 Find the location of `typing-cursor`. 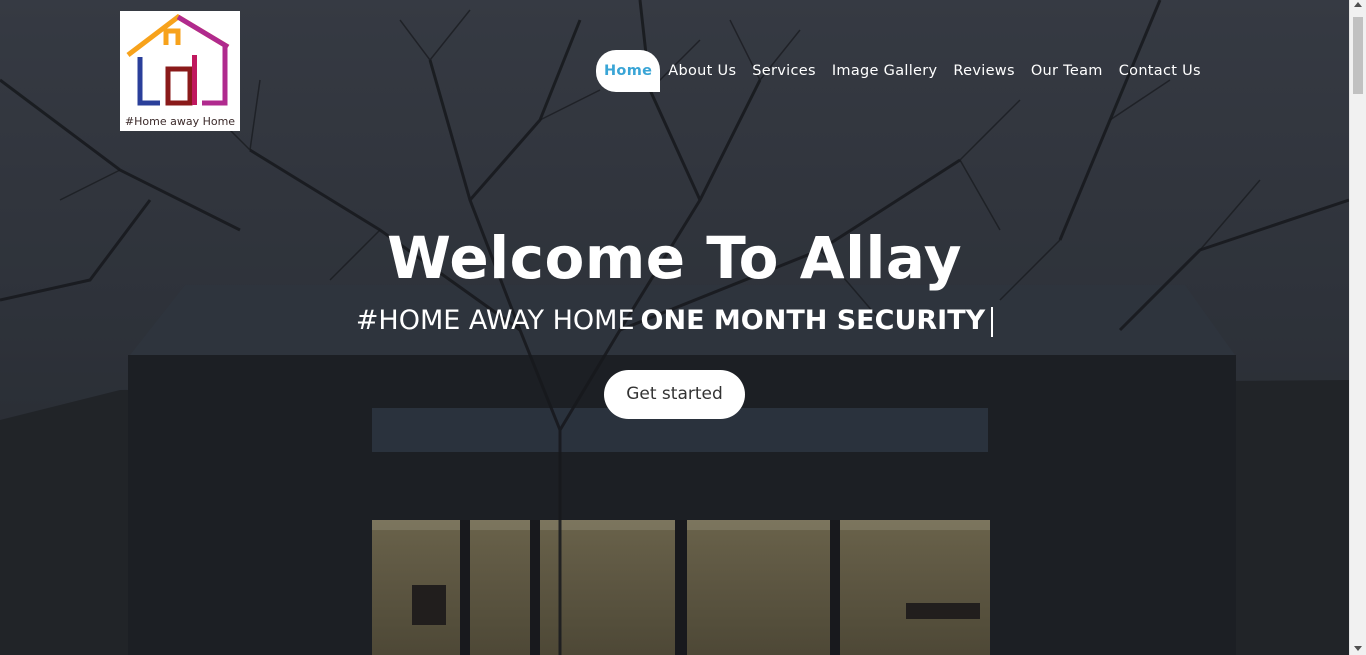

typing-cursor is located at coordinates (992, 321).